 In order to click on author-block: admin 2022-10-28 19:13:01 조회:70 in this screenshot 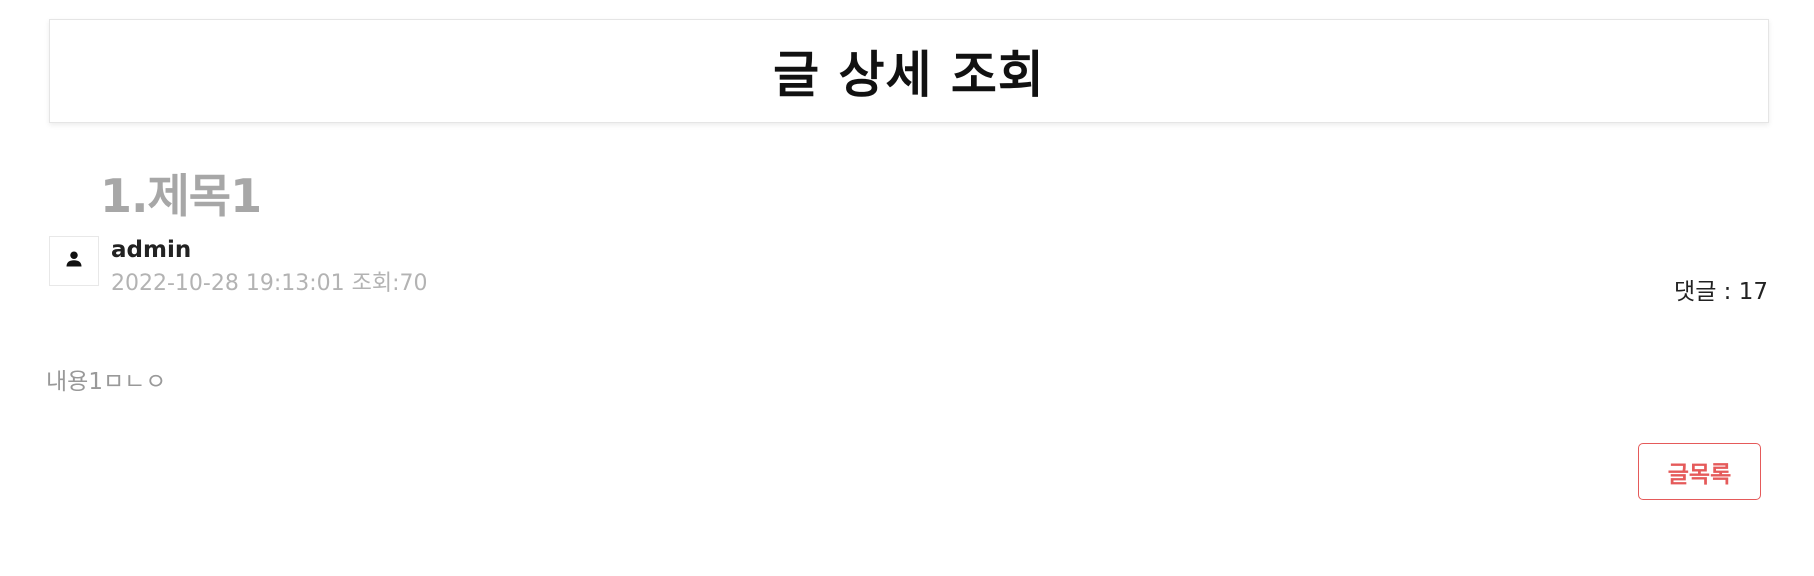, I will do `click(238, 267)`.